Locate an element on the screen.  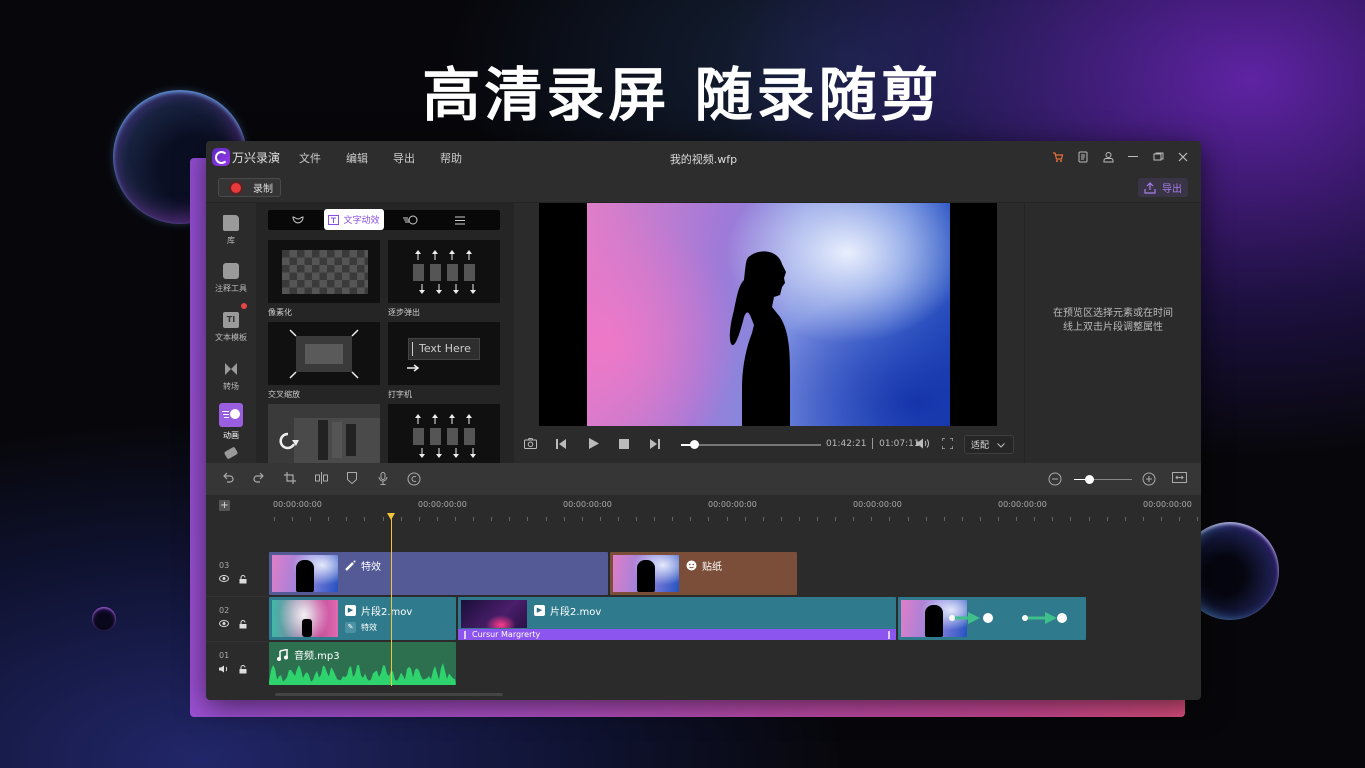
export-button: 导出 is located at coordinates (1163, 187).